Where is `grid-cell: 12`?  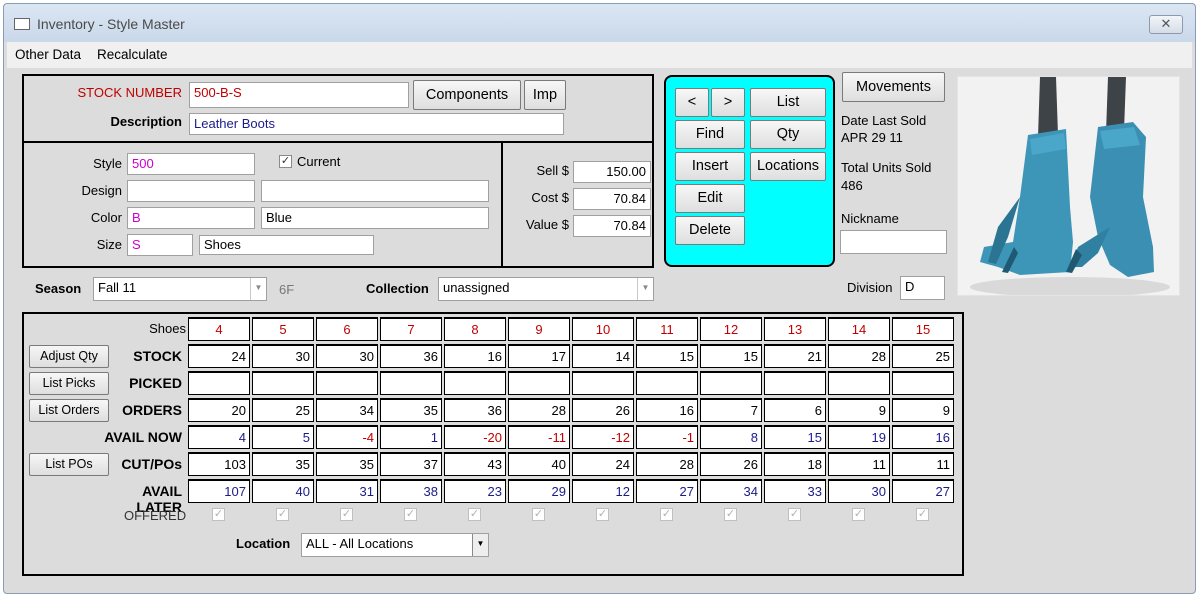
grid-cell: 12 is located at coordinates (603, 491).